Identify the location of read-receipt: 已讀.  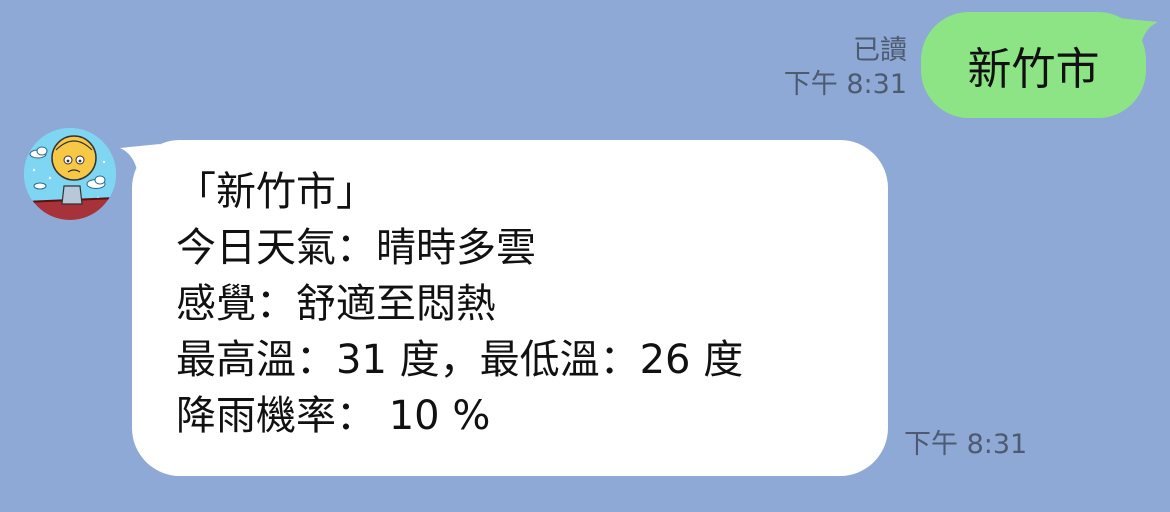
(880, 50).